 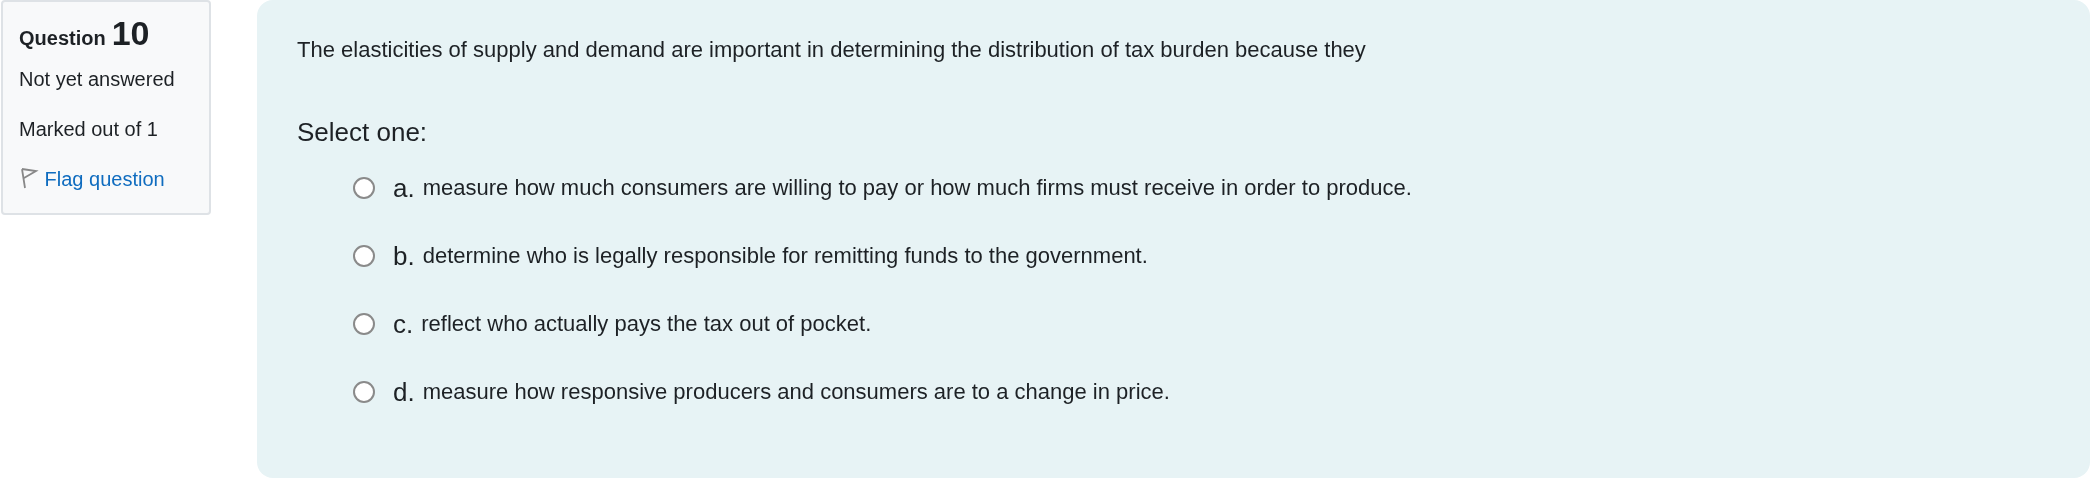 I want to click on question-text: The elasticities of supply and demand are important in determining the distribution of tax burden because they, so click(x=832, y=50).